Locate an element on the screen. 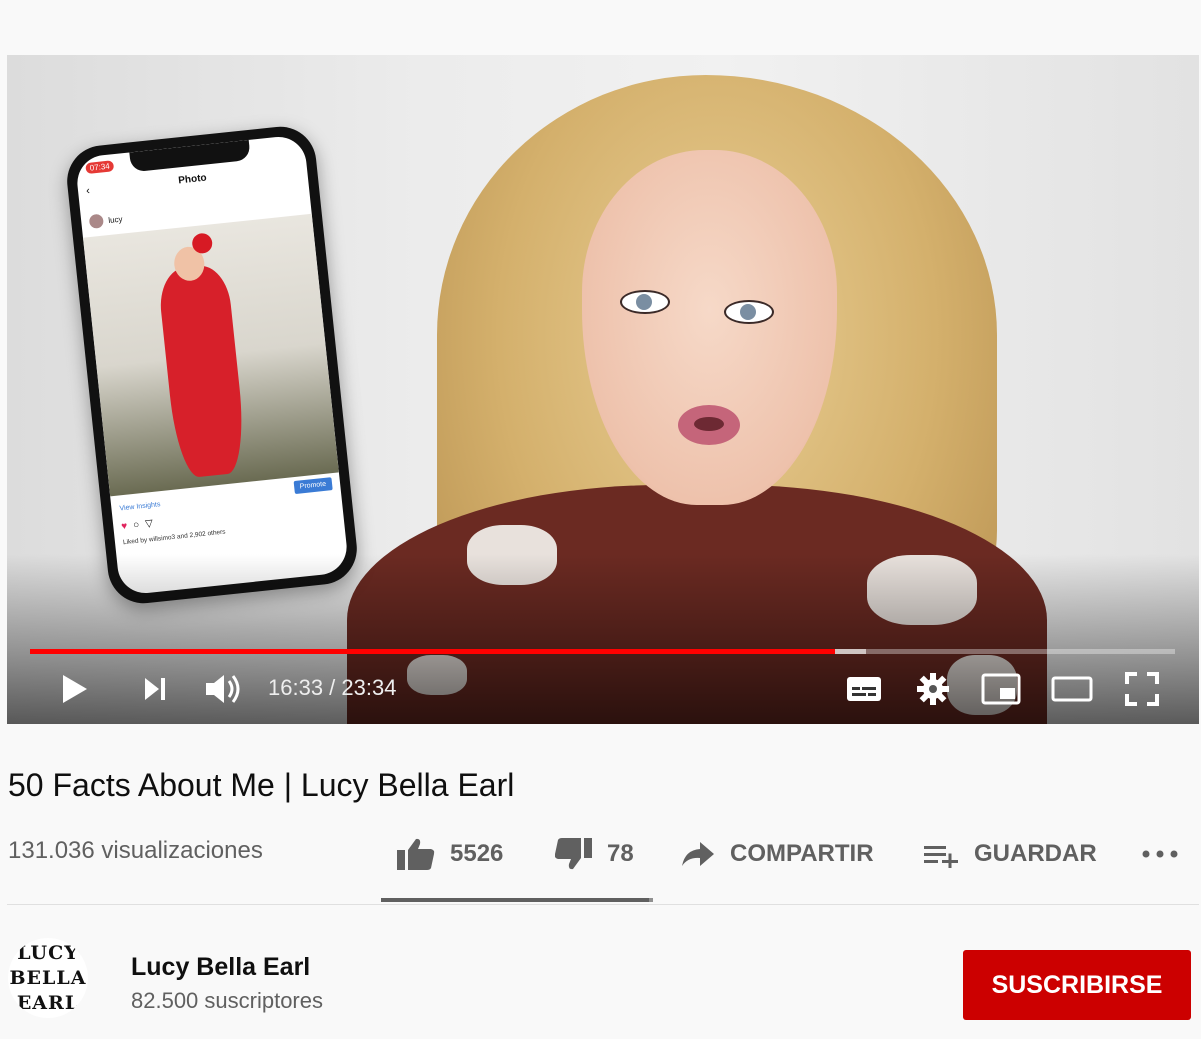 Image resolution: width=1201 pixels, height=1039 pixels. skip-next-icon is located at coordinates (155, 689).